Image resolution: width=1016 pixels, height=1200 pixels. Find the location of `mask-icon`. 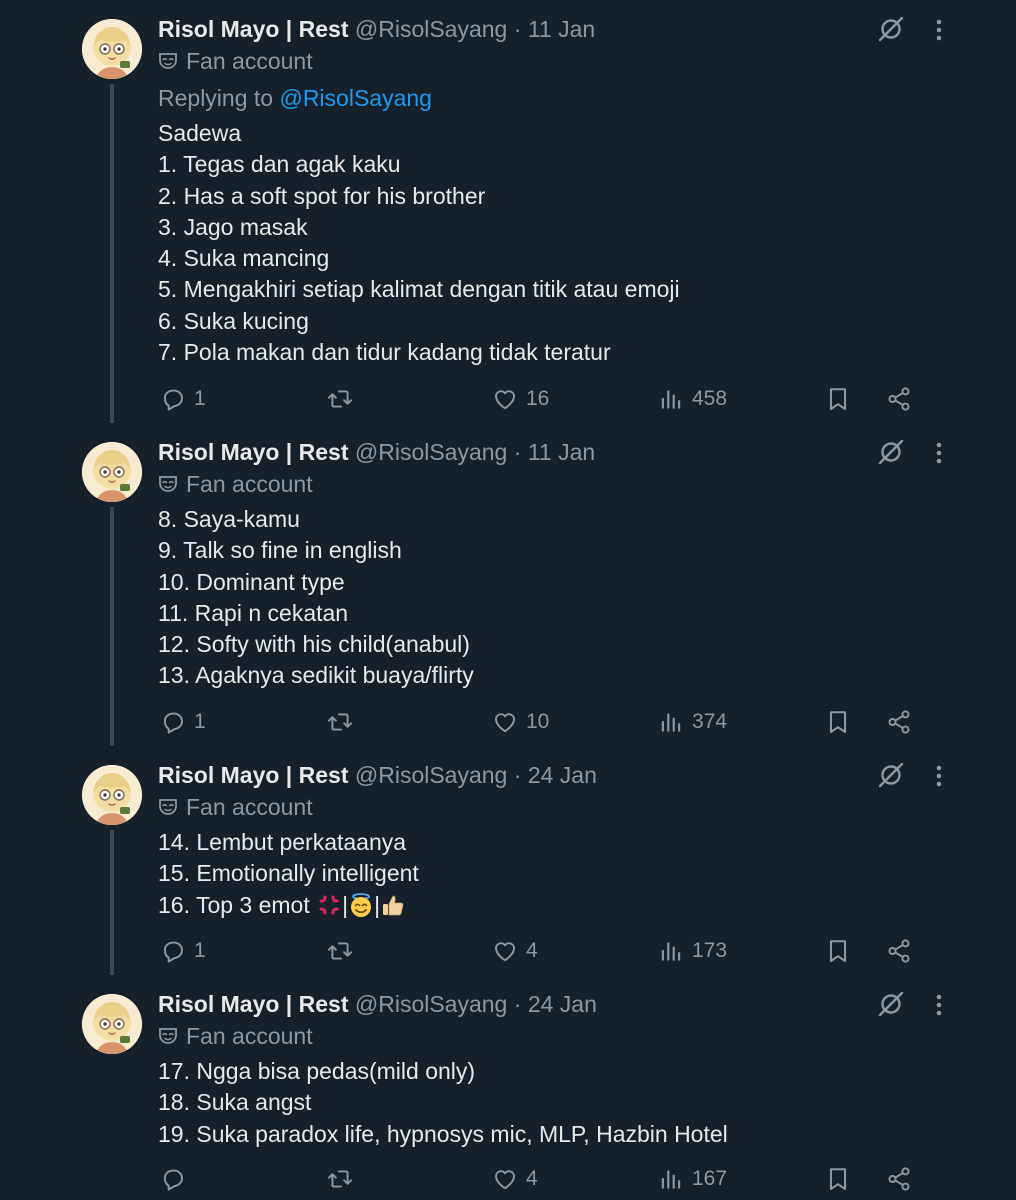

mask-icon is located at coordinates (168, 1033).